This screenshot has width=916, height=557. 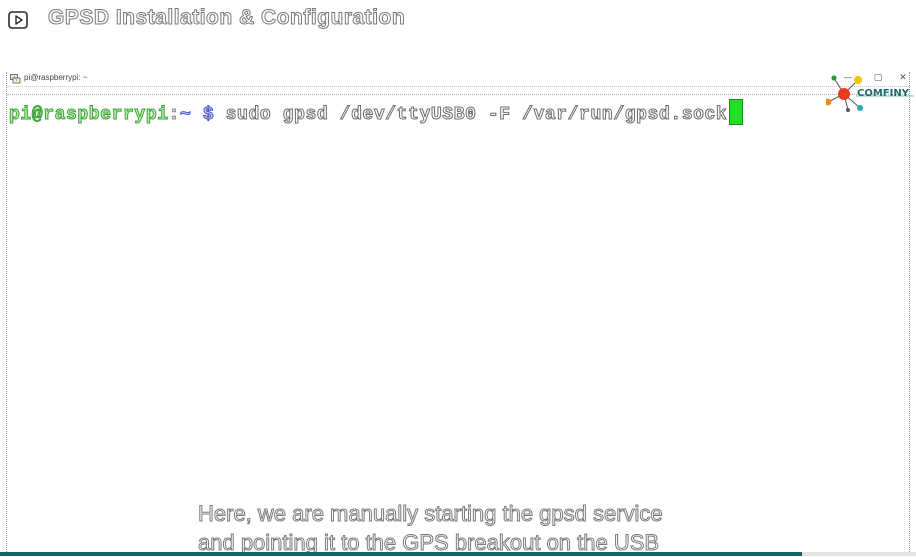 What do you see at coordinates (89, 115) in the screenshot?
I see `prompt-user: pi@raspberrypi` at bounding box center [89, 115].